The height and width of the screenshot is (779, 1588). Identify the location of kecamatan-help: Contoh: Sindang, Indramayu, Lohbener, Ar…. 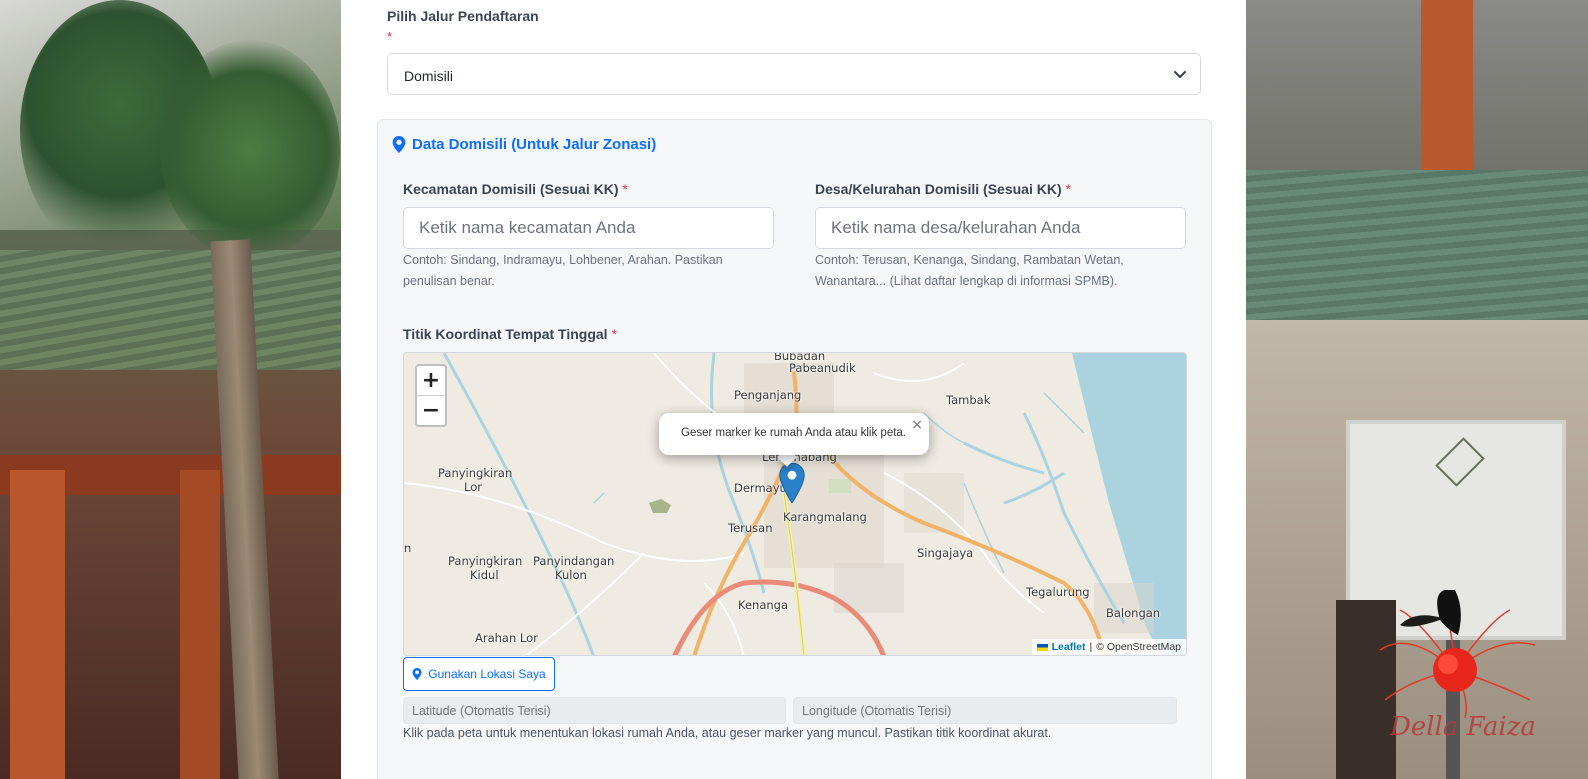
(563, 270).